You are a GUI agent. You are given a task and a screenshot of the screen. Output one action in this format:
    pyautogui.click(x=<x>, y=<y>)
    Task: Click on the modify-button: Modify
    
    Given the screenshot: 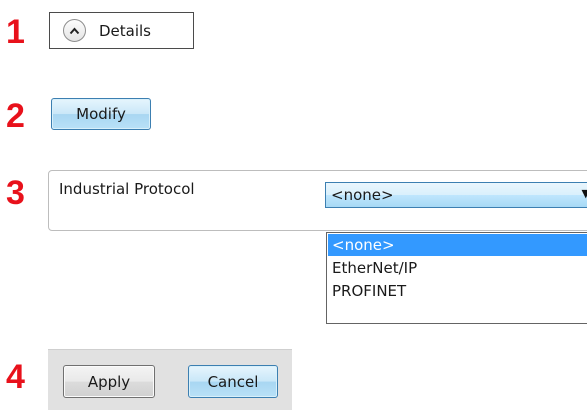 What is the action you would take?
    pyautogui.click(x=101, y=114)
    